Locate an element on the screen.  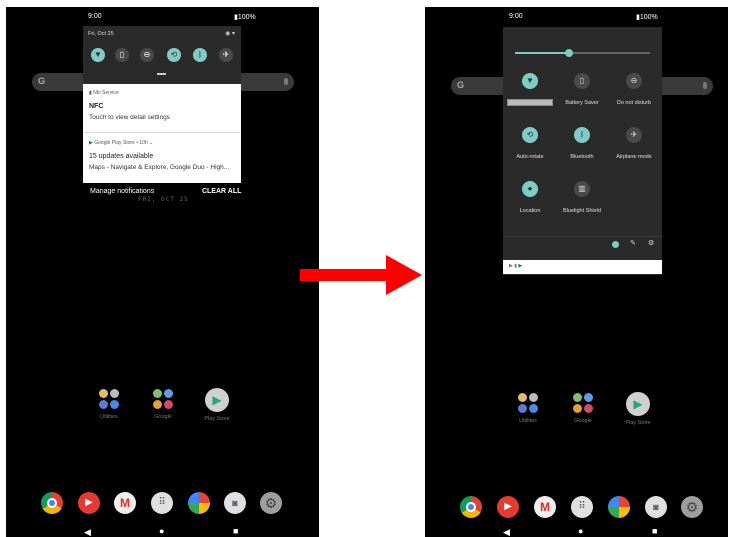
tile-battery-saver: ▯ Battery Saver is located at coordinates (582, 89).